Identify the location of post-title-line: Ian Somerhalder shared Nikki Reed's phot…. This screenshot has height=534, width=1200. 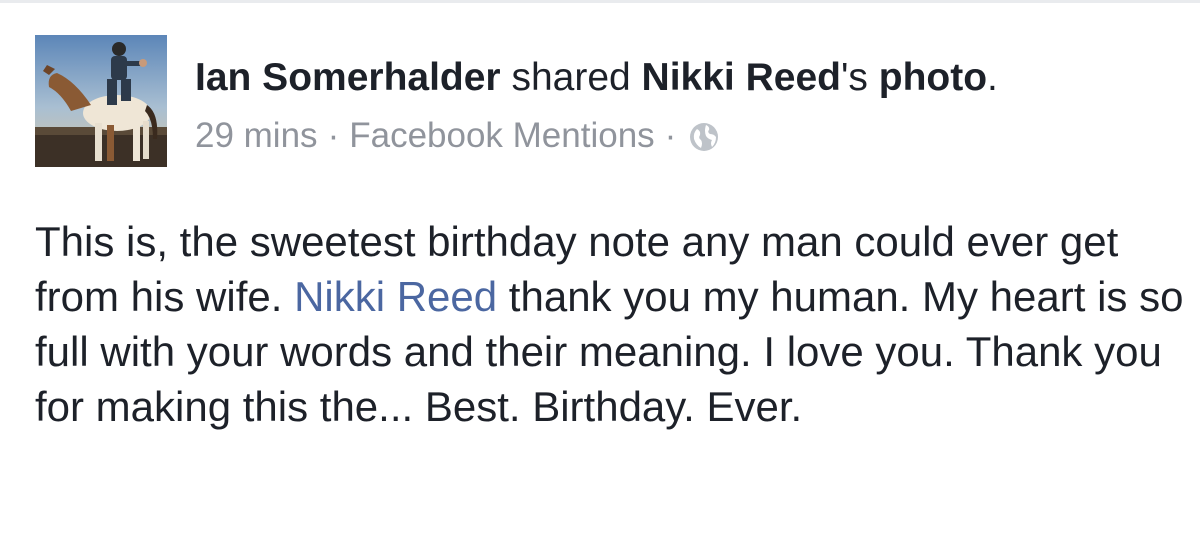
(685, 78).